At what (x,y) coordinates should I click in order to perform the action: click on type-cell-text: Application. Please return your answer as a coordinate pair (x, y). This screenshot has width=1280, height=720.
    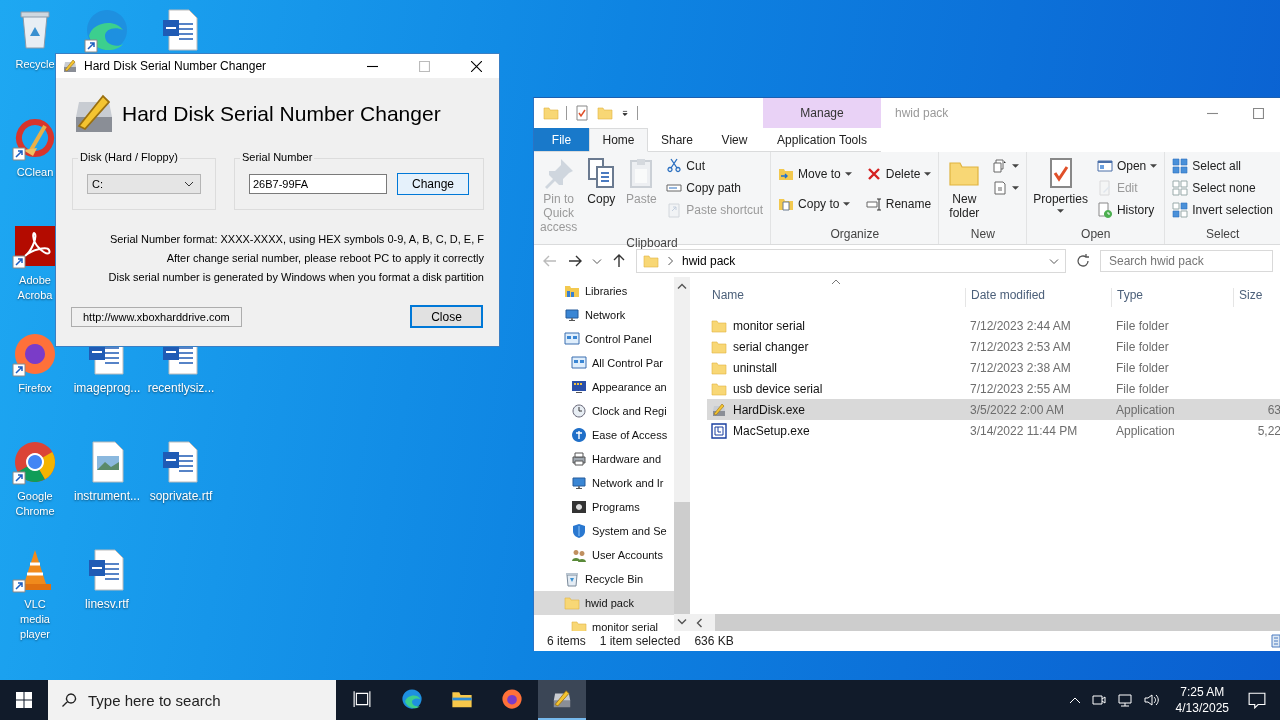
    Looking at the image, I should click on (1145, 409).